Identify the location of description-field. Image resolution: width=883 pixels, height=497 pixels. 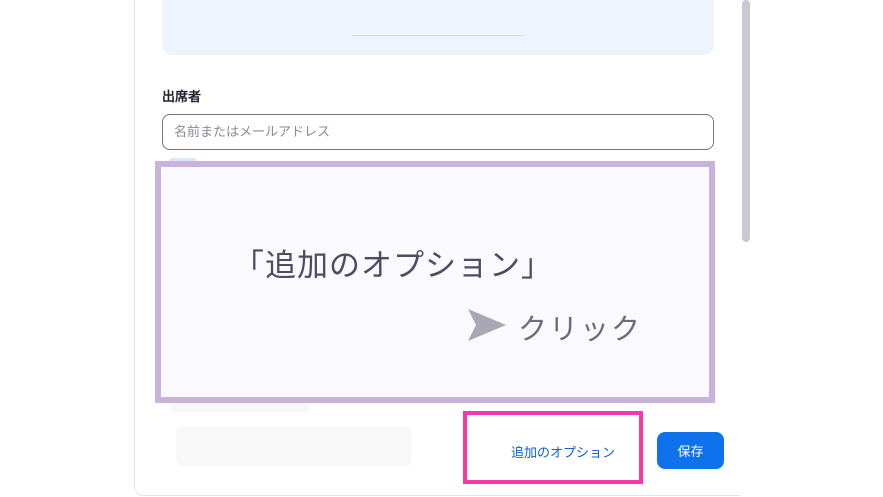
(438, 27).